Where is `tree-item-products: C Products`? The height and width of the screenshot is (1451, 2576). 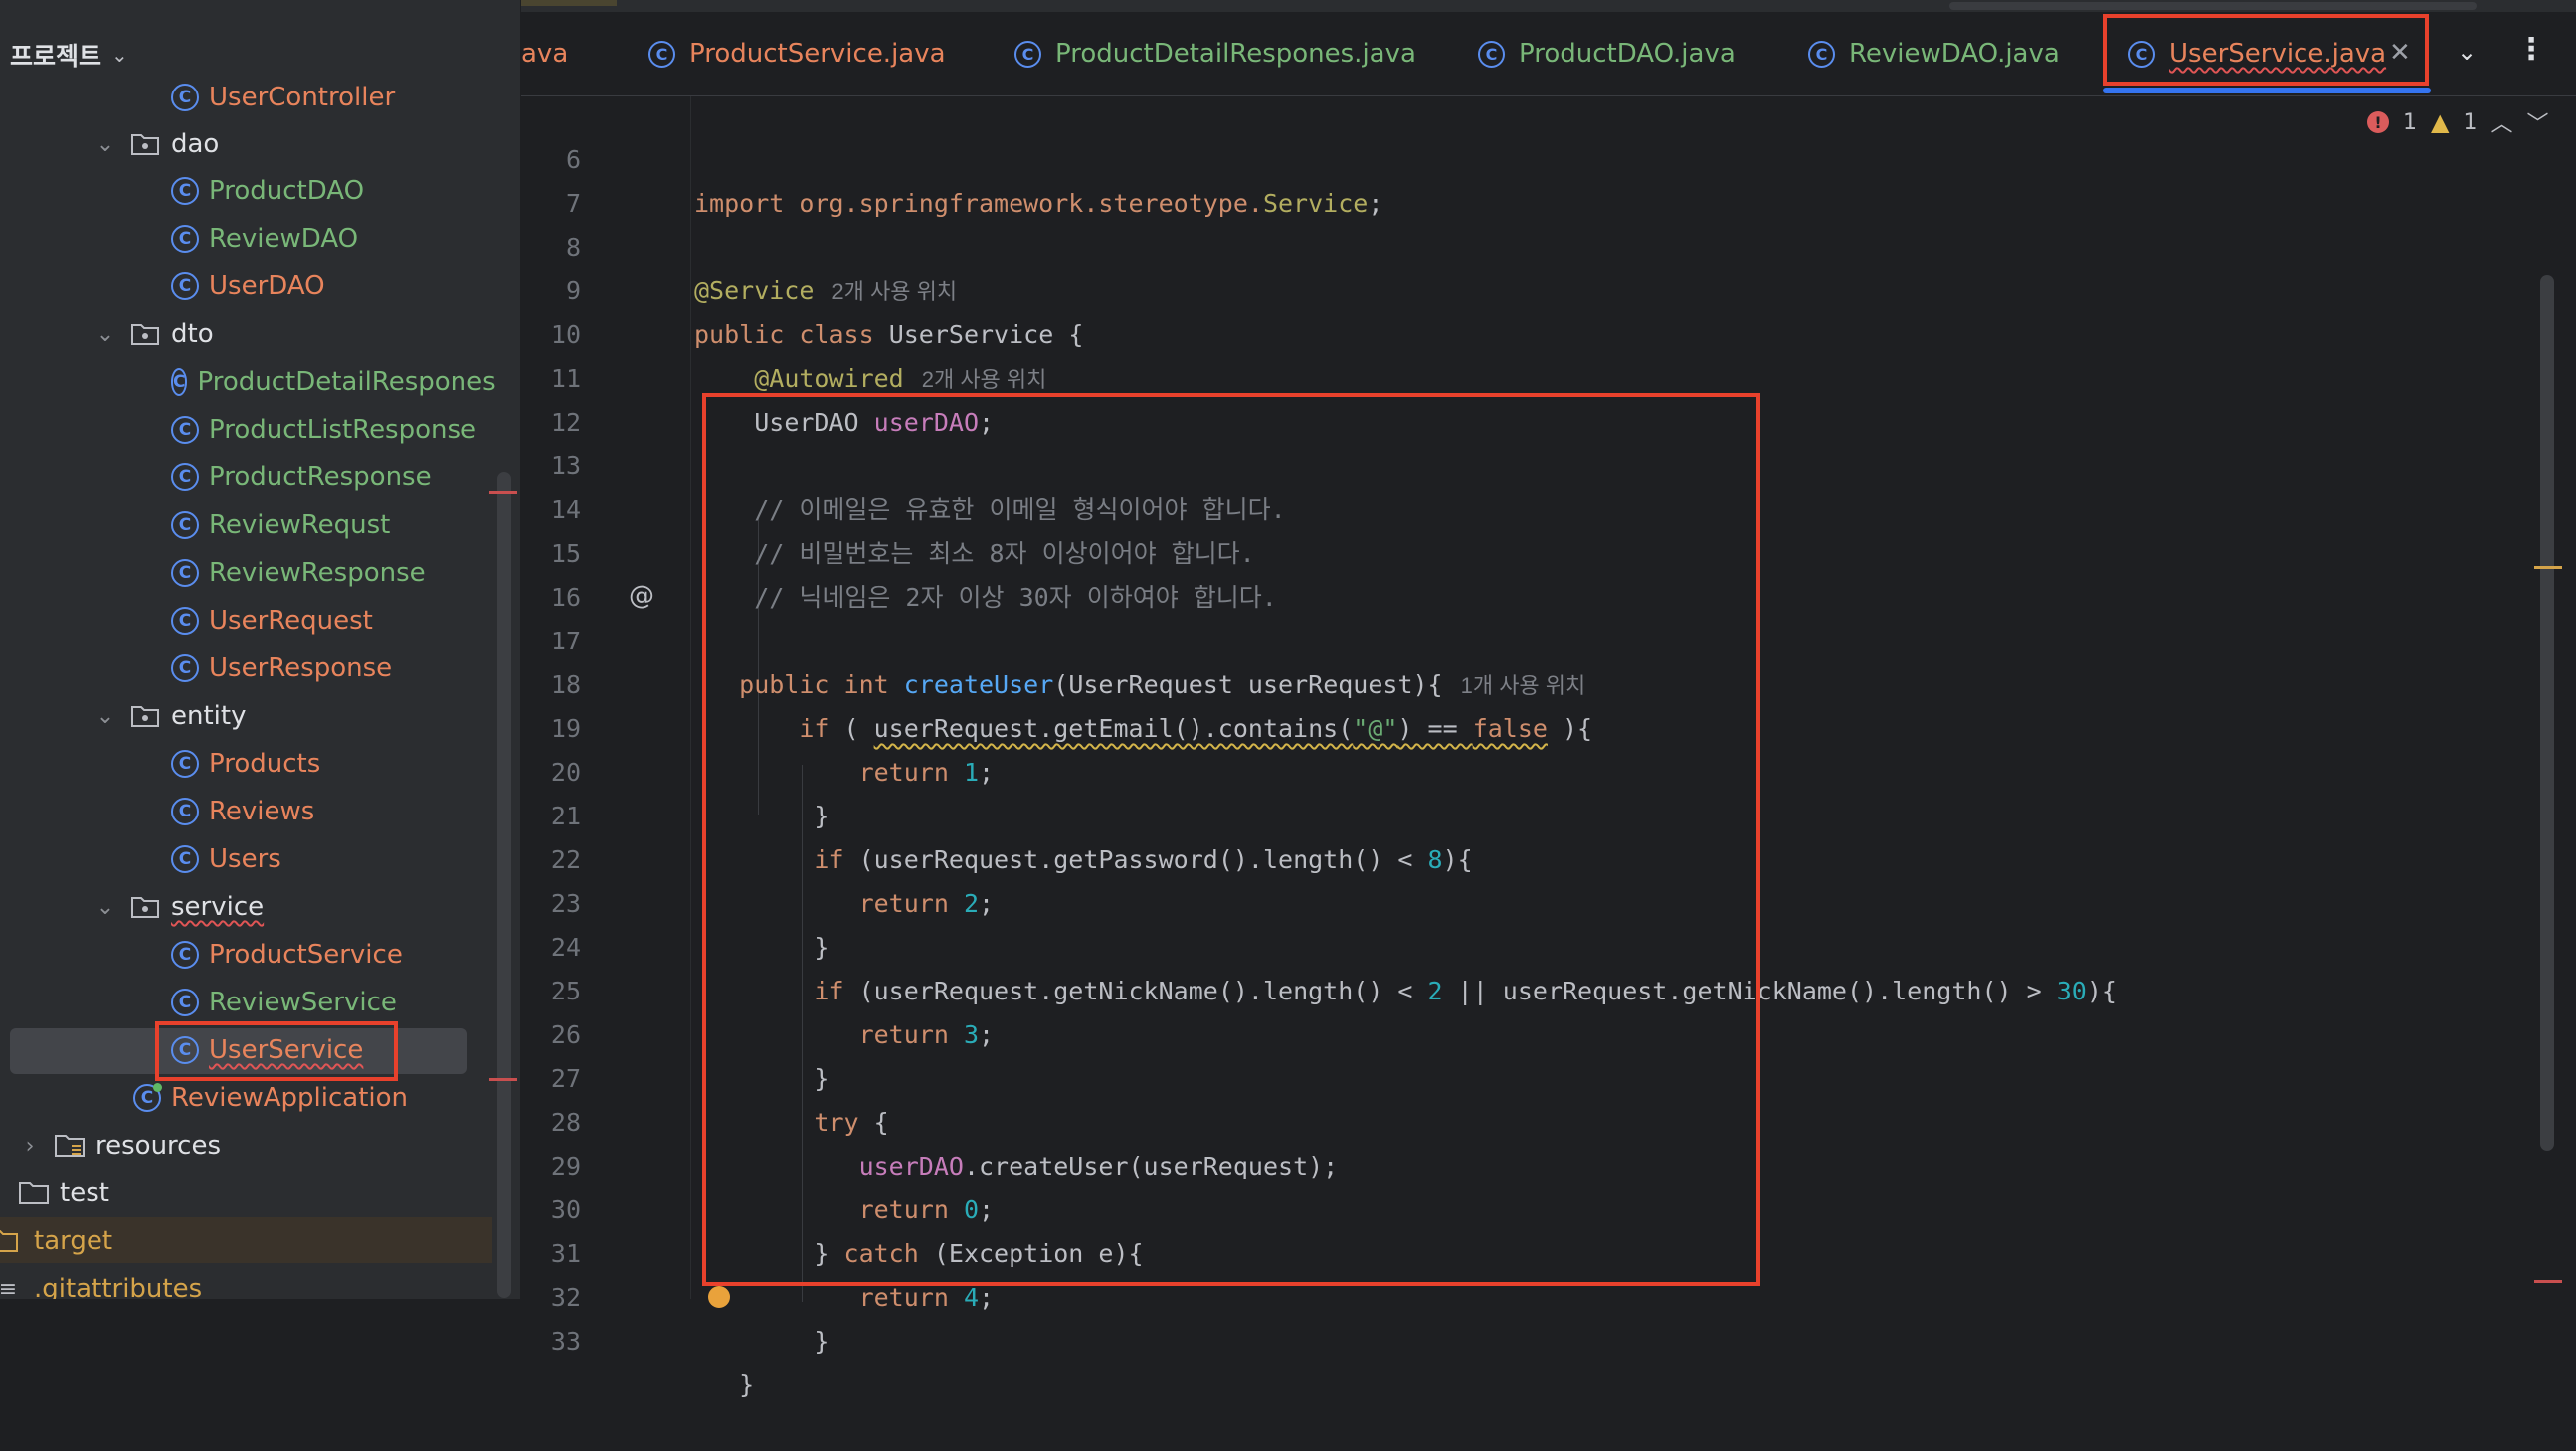
tree-item-products: C Products is located at coordinates (330, 764).